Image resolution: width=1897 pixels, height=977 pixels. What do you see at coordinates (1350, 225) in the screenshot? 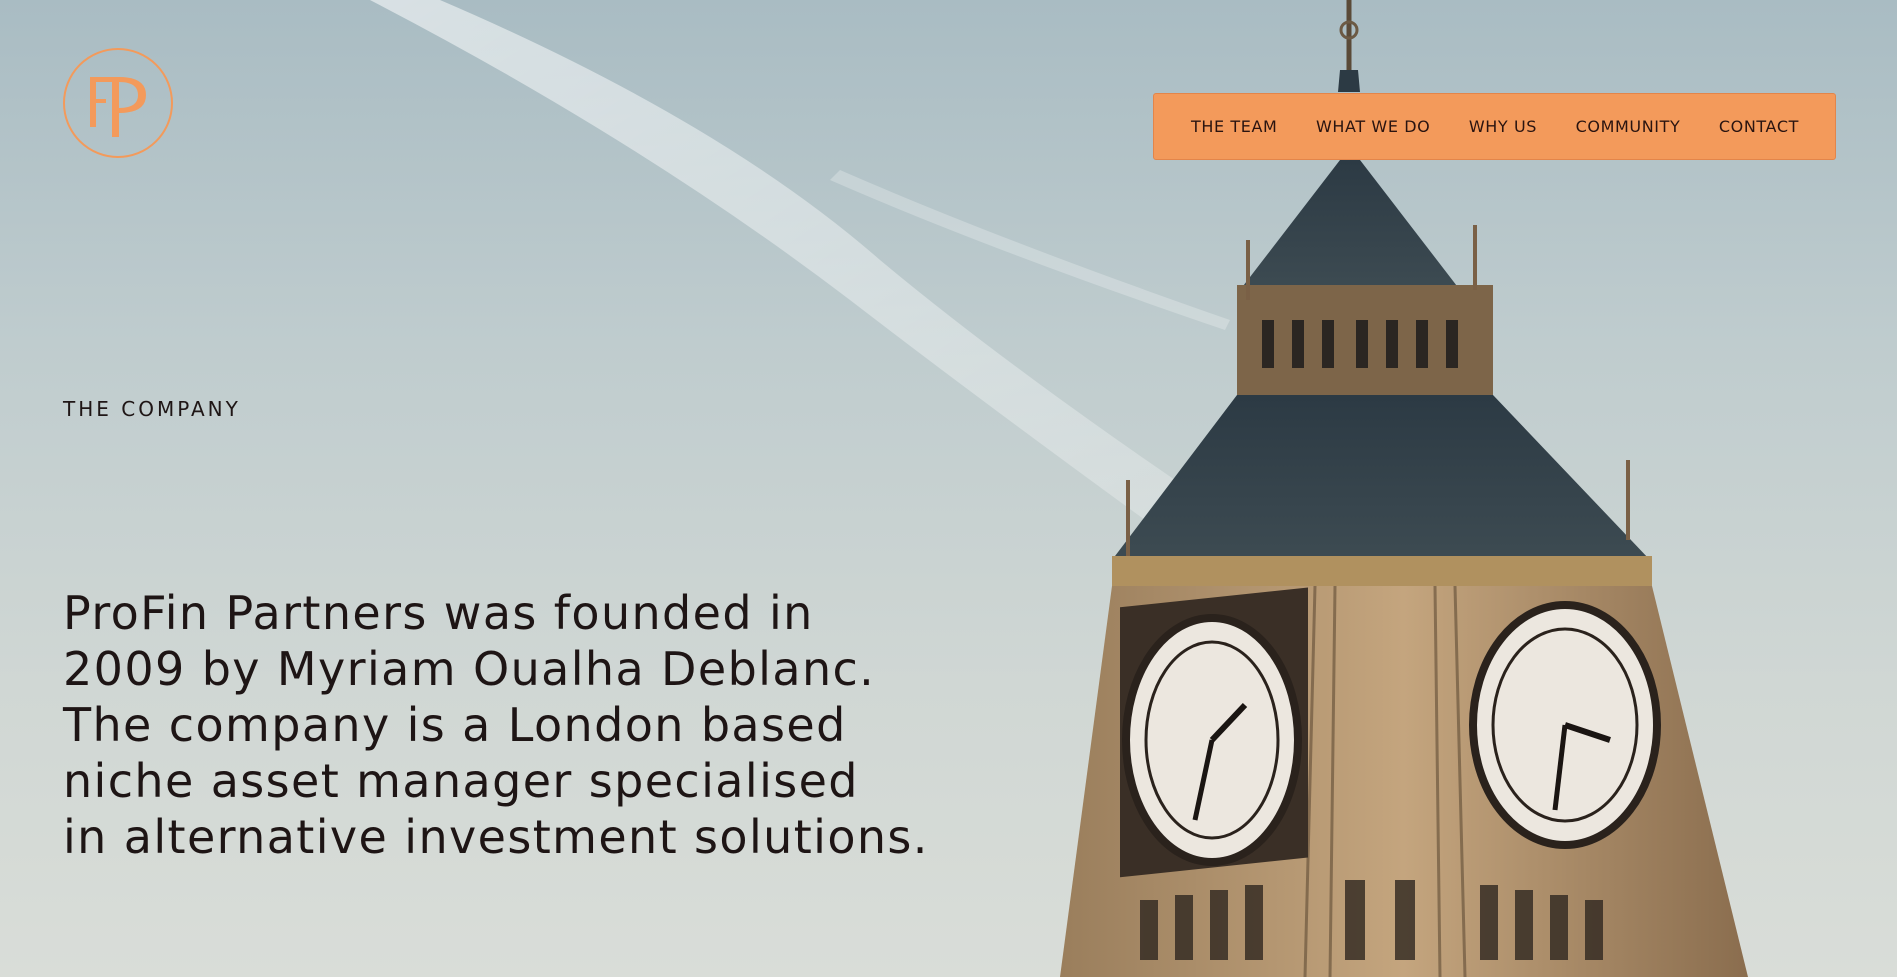
I see `tower-roof` at bounding box center [1350, 225].